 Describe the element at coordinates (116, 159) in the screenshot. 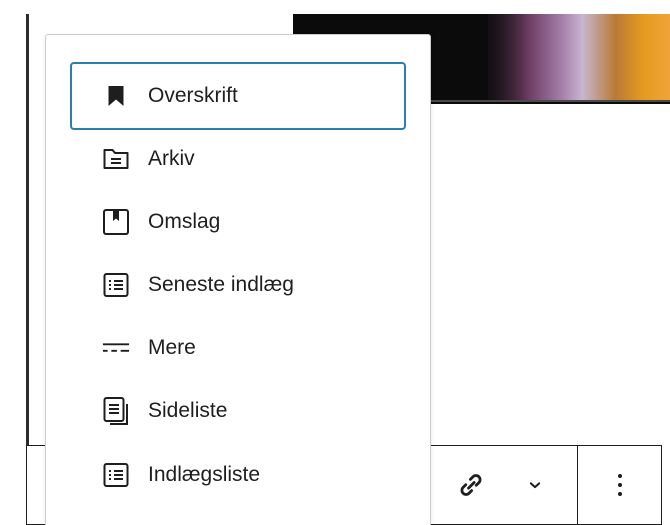

I see `folder-icon` at that location.